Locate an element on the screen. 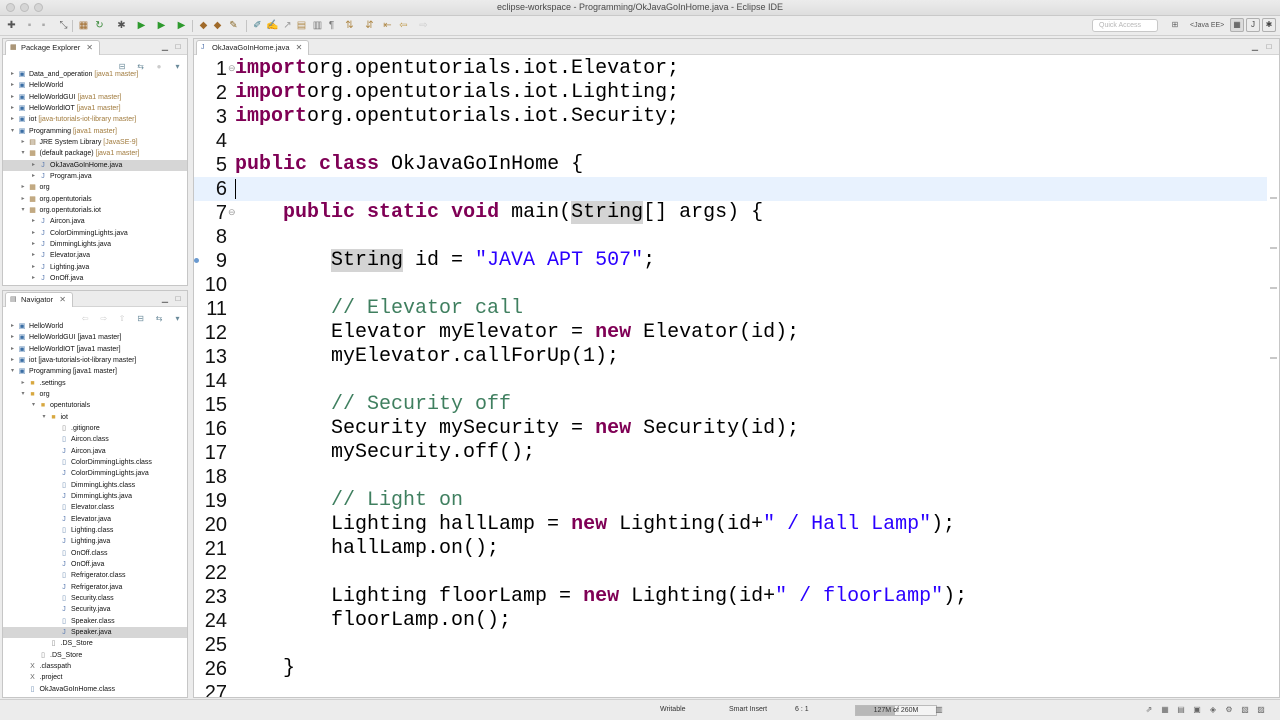 This screenshot has height=720, width=1280. tree-item: ▸ ▤ JRE System Library [JavaSE-9] is located at coordinates (95, 142).